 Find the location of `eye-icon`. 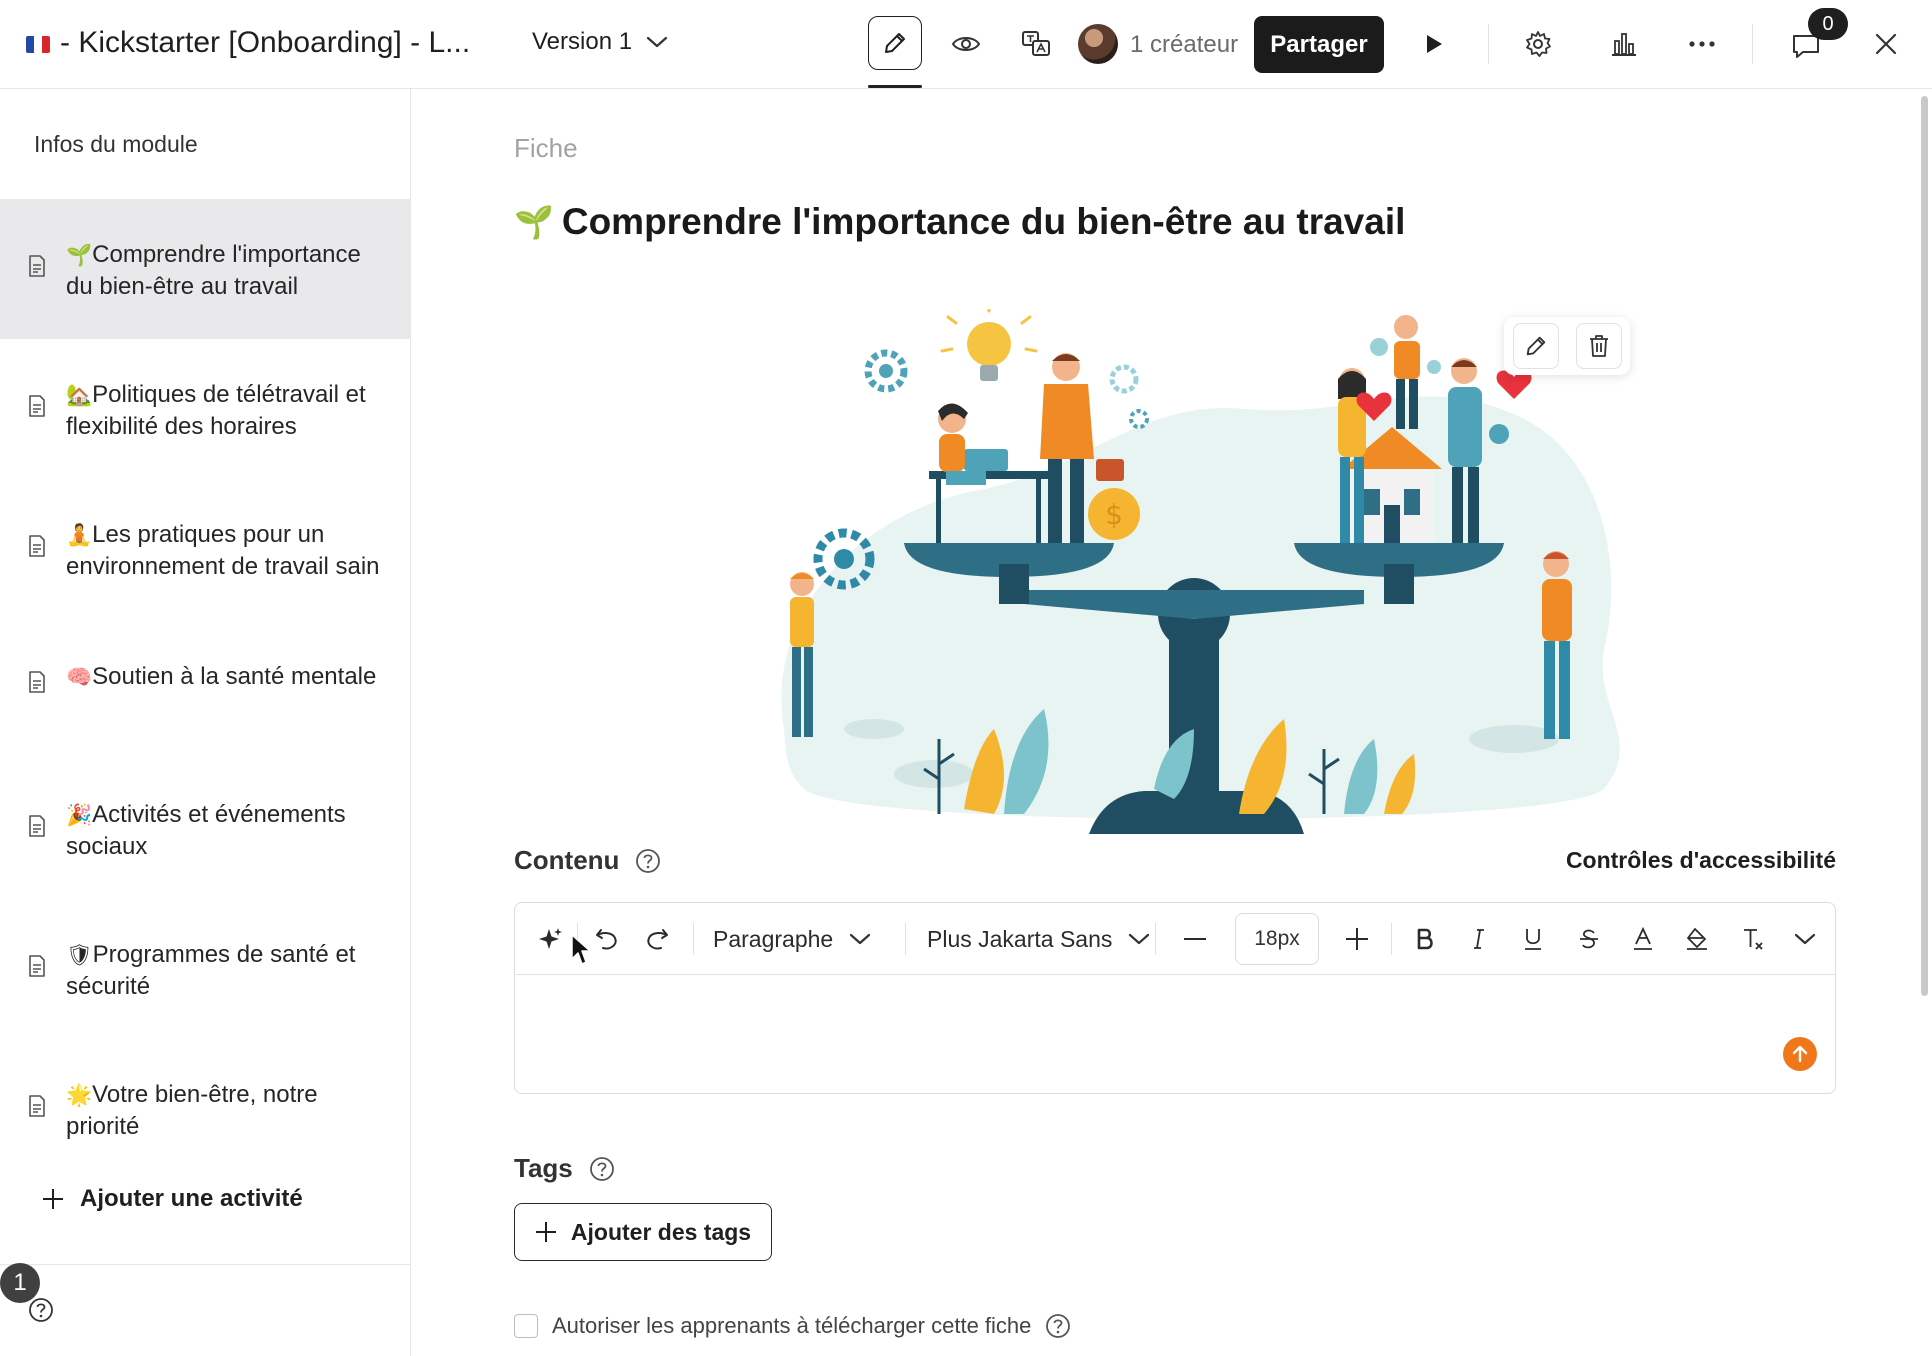

eye-icon is located at coordinates (966, 44).